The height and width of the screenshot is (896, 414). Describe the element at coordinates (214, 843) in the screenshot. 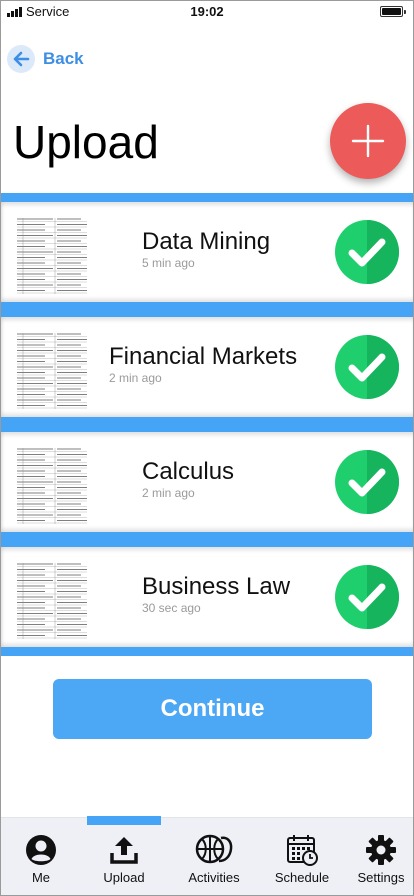

I see `activities-icon` at that location.